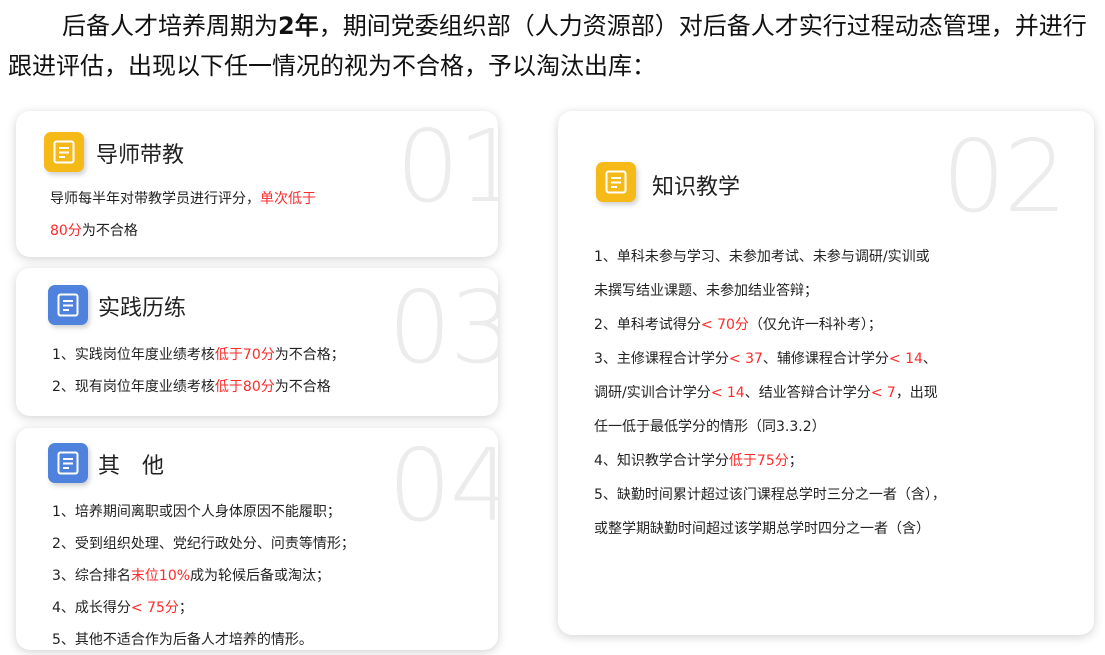 The height and width of the screenshot is (655, 1105). I want to click on body-line: 3、主修课程合计学分< 37、辅修课程合计学分< 14、, so click(770, 359).